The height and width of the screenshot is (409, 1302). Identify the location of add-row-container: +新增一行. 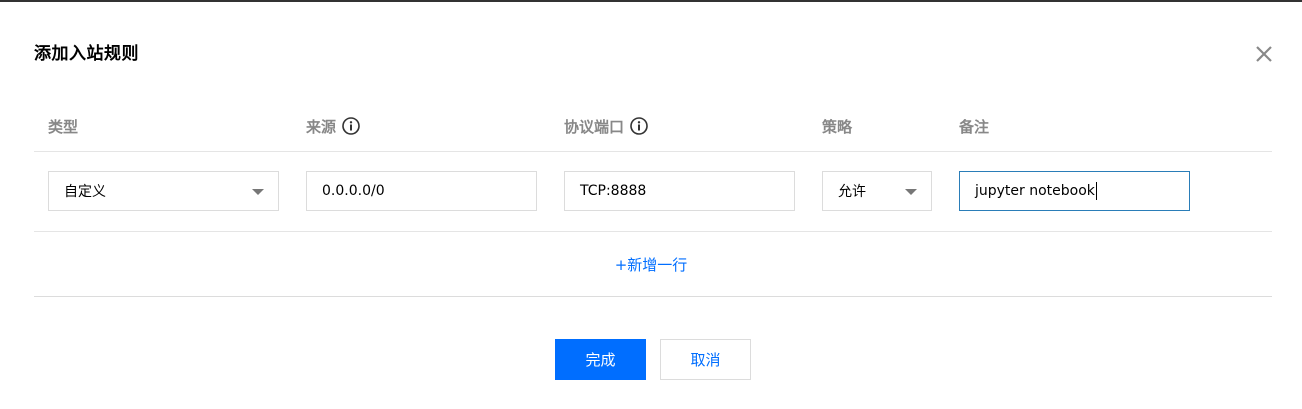
(651, 264).